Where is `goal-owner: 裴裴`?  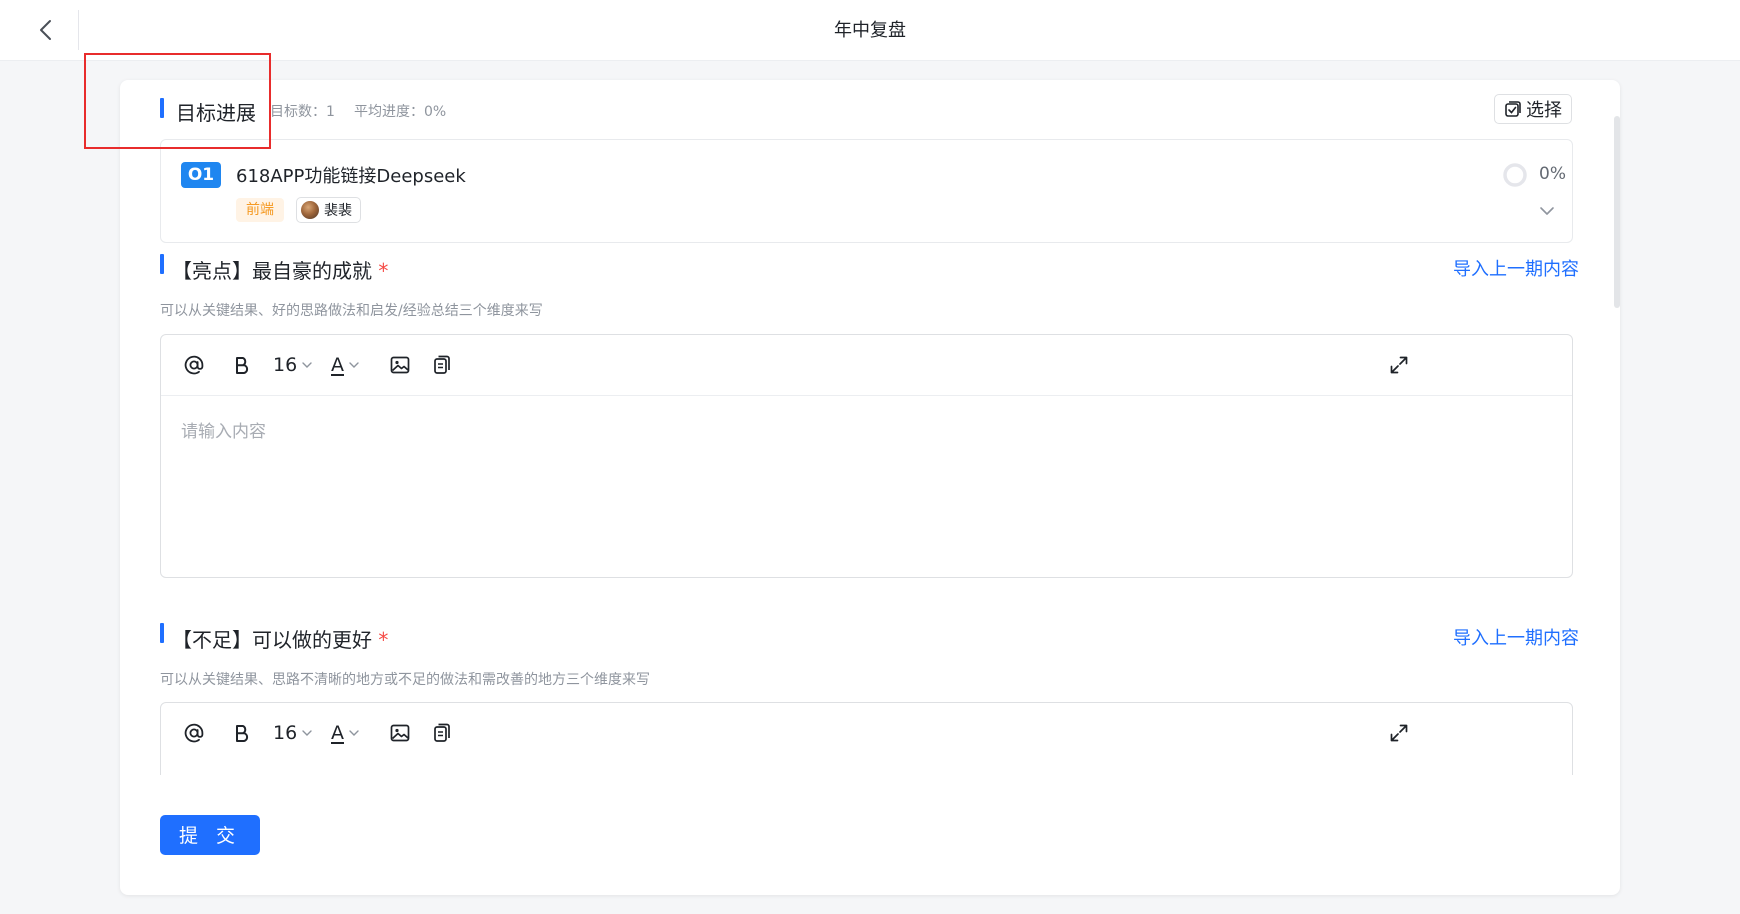
goal-owner: 裴裴 is located at coordinates (328, 210).